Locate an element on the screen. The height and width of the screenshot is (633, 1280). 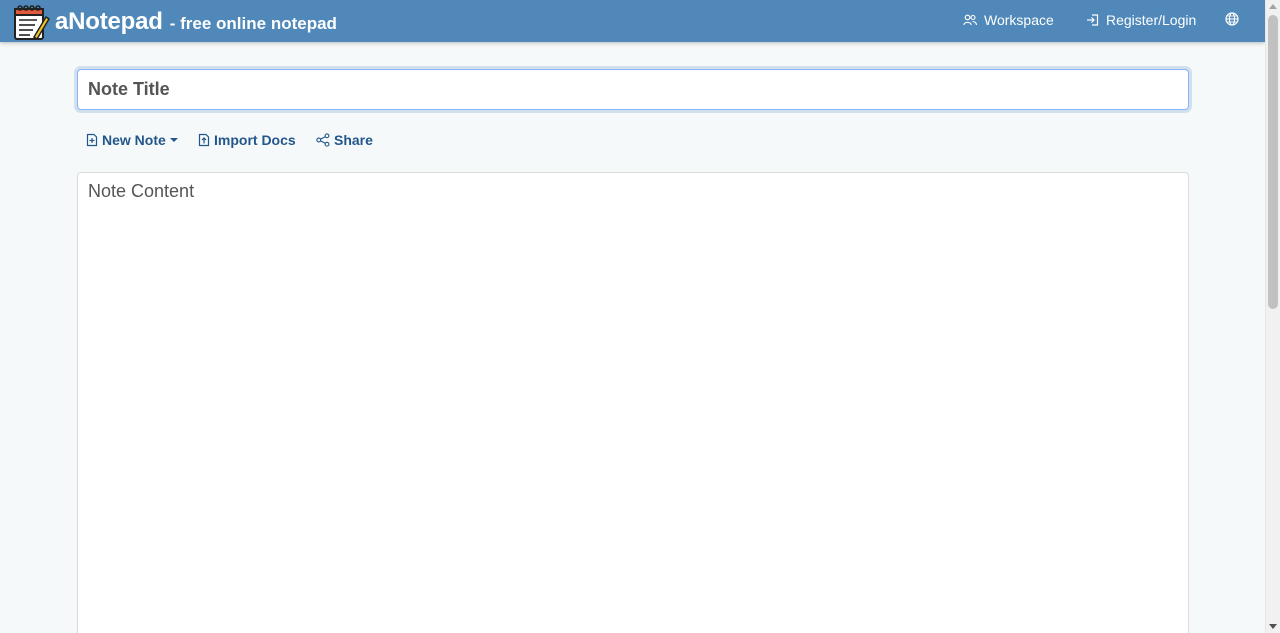
globe-icon is located at coordinates (1232, 19).